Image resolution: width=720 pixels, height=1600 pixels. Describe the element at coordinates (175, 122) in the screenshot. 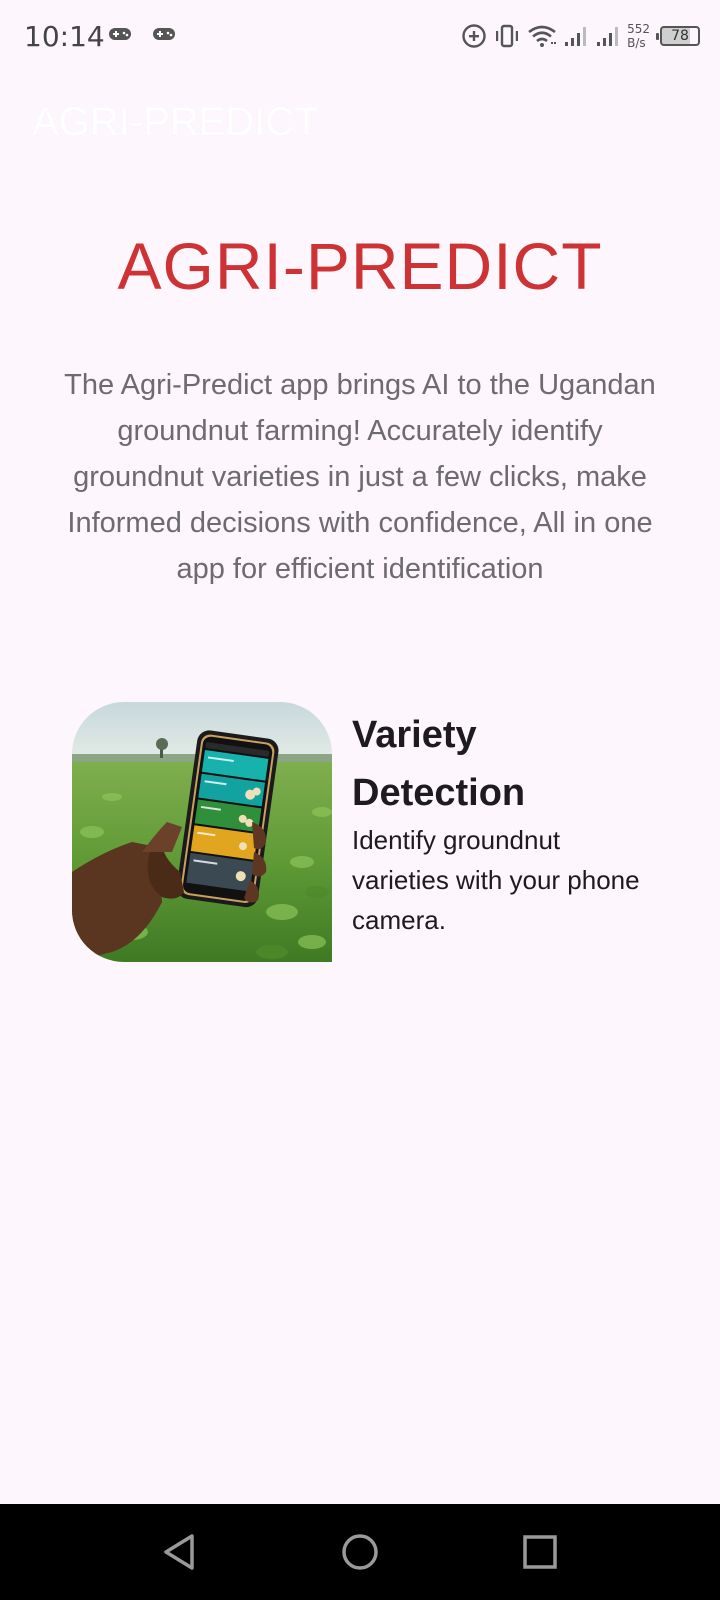

I see `app-bar-title: AGRI-PREDICT` at that location.